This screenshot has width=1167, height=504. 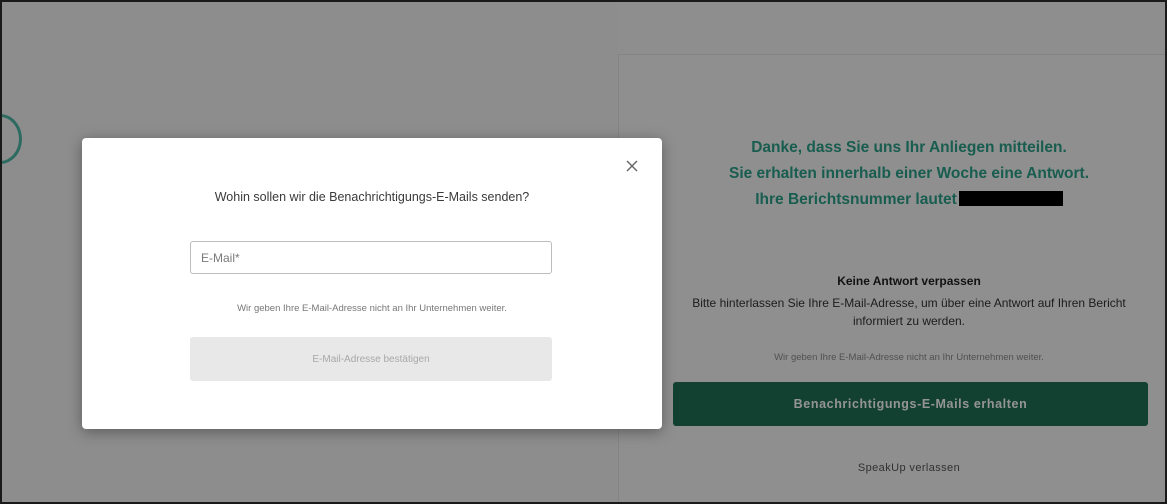 What do you see at coordinates (371, 257) in the screenshot?
I see `email-field` at bounding box center [371, 257].